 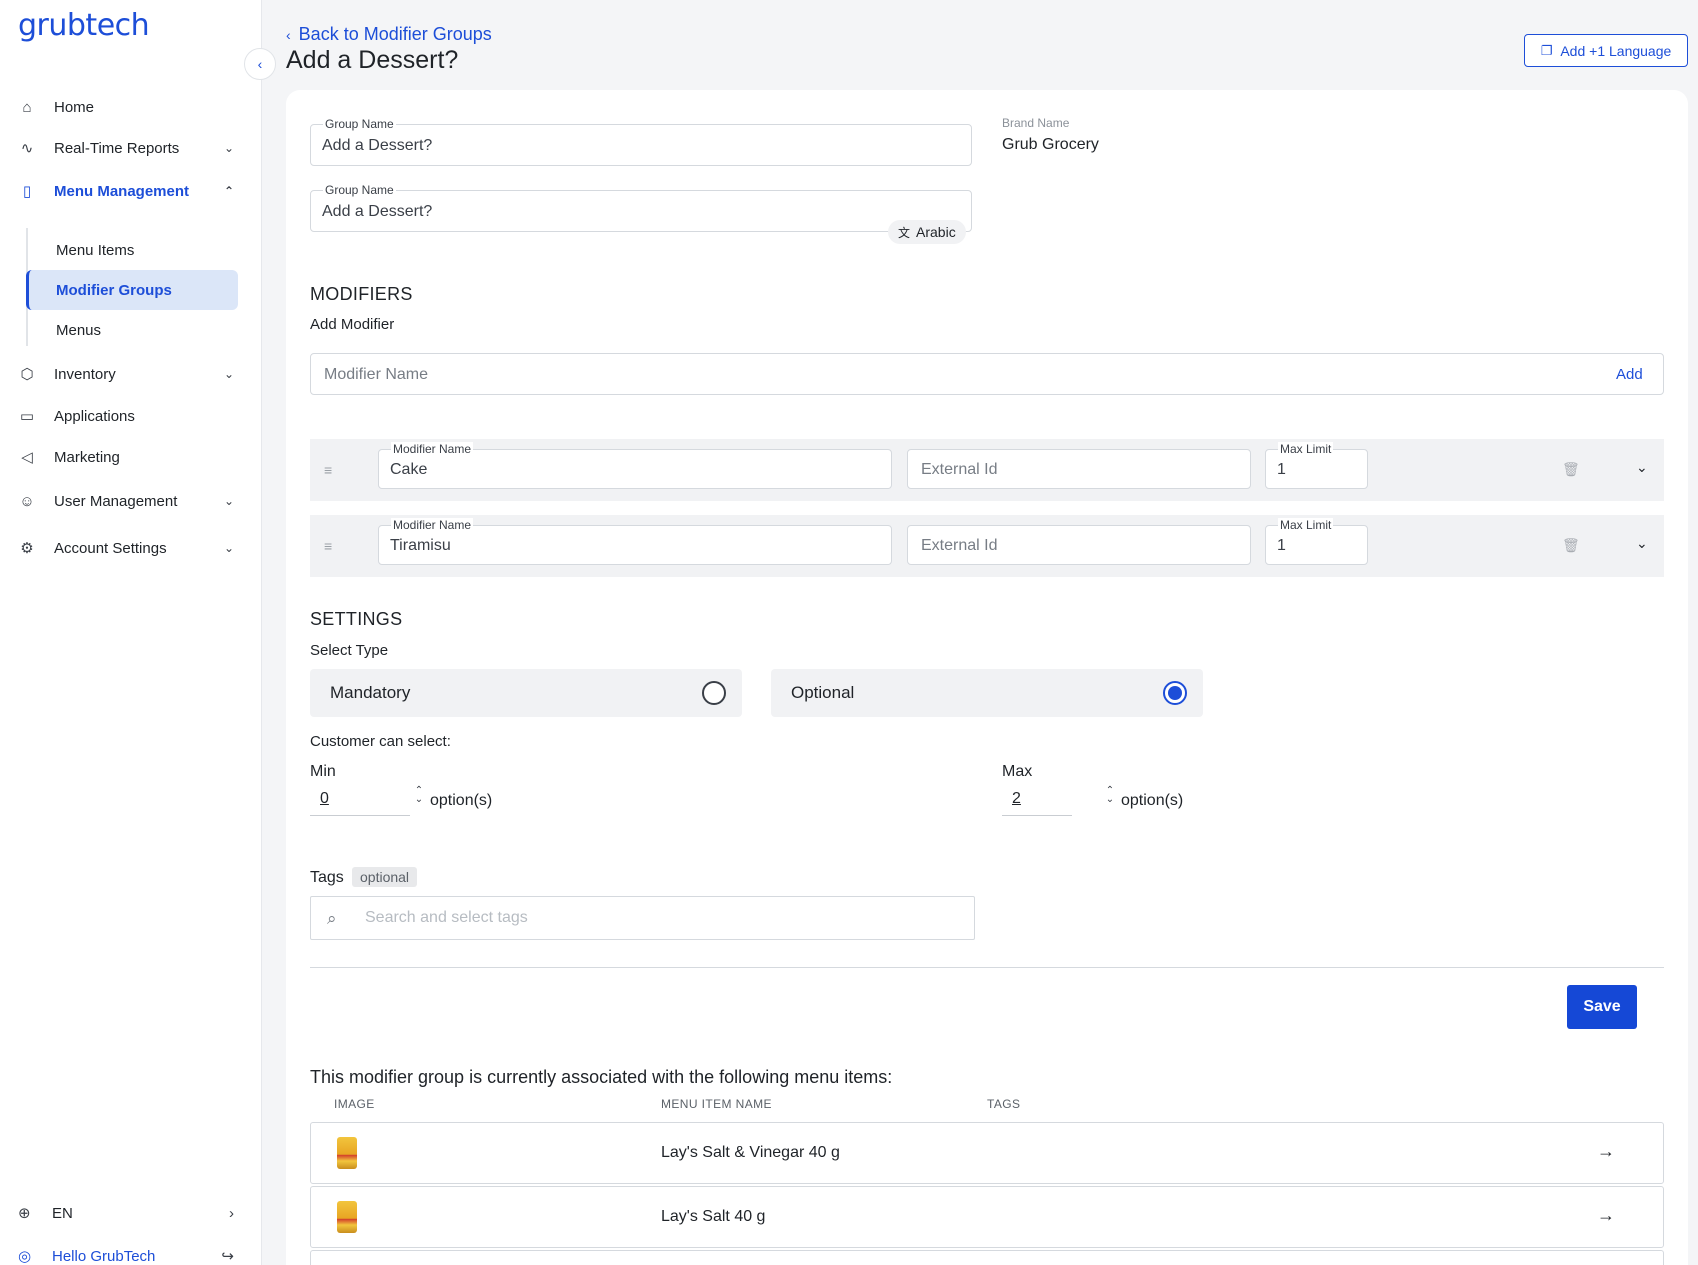 What do you see at coordinates (641, 141) in the screenshot?
I see `group-name-field: Group Name Add a Dessert?` at bounding box center [641, 141].